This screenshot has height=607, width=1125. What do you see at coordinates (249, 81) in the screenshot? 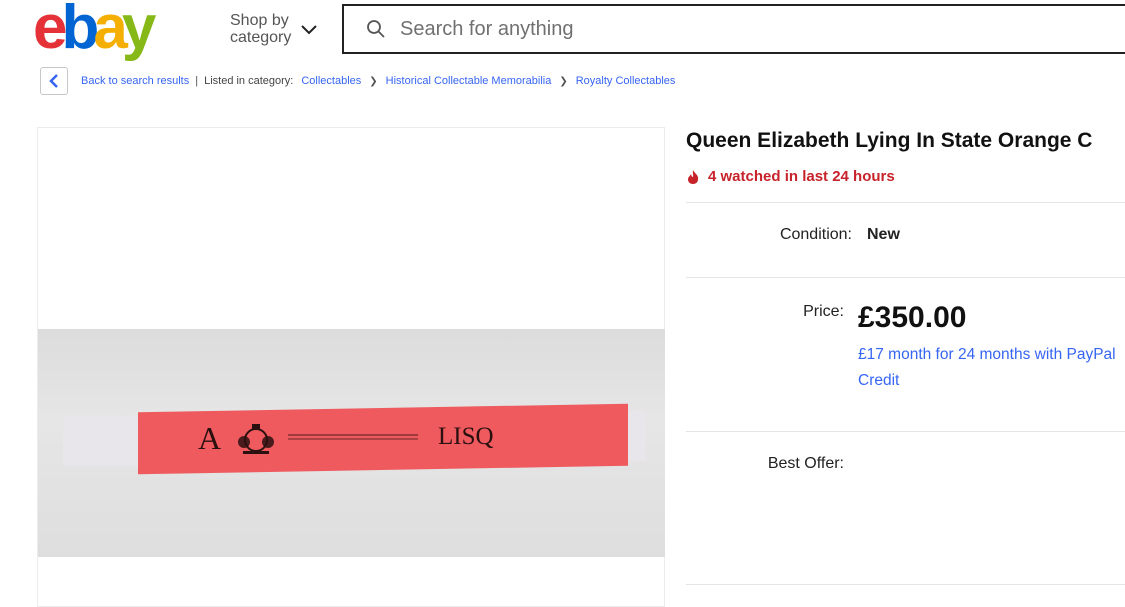
I see `listed-in-category-label: Listed in category:` at bounding box center [249, 81].